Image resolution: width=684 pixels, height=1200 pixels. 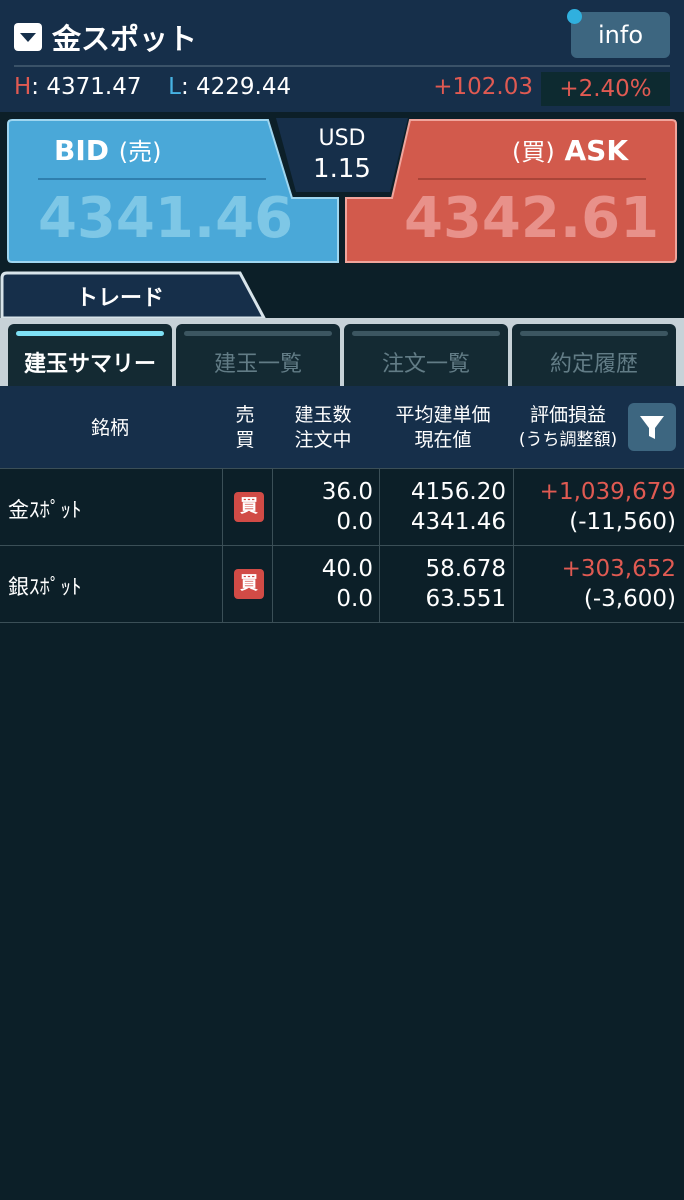 What do you see at coordinates (347, 569) in the screenshot?
I see `row-quantity: 40.0` at bounding box center [347, 569].